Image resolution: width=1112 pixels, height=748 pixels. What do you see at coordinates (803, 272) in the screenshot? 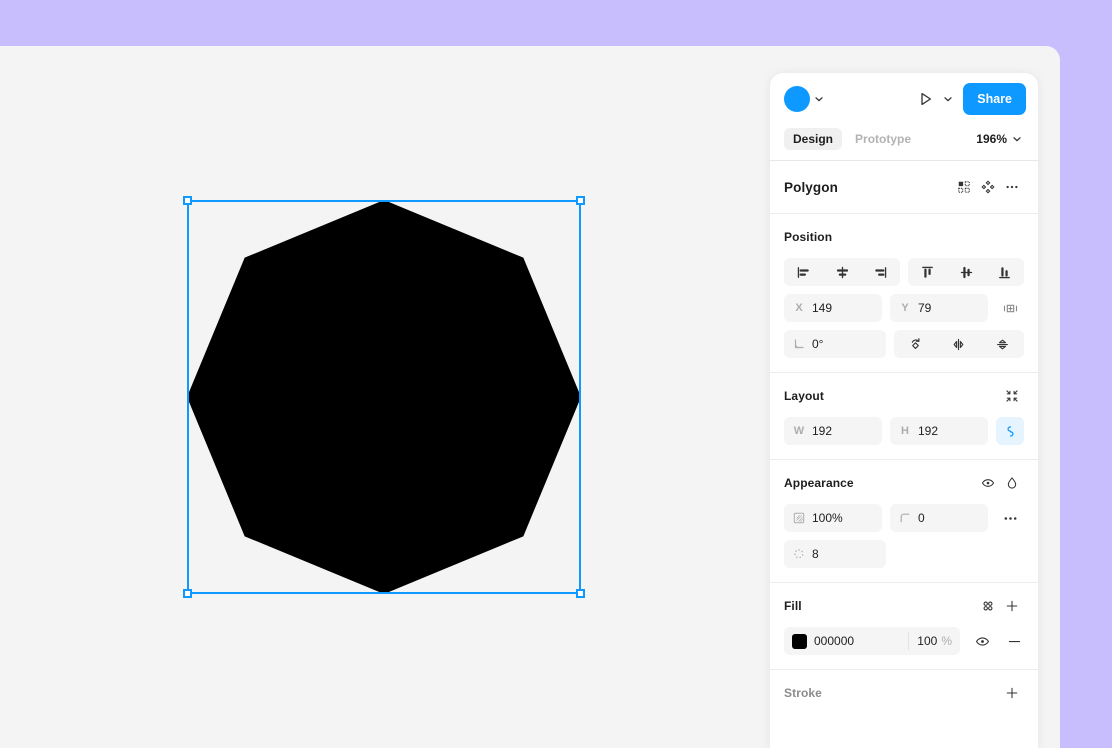
I see `align-left-icon` at bounding box center [803, 272].